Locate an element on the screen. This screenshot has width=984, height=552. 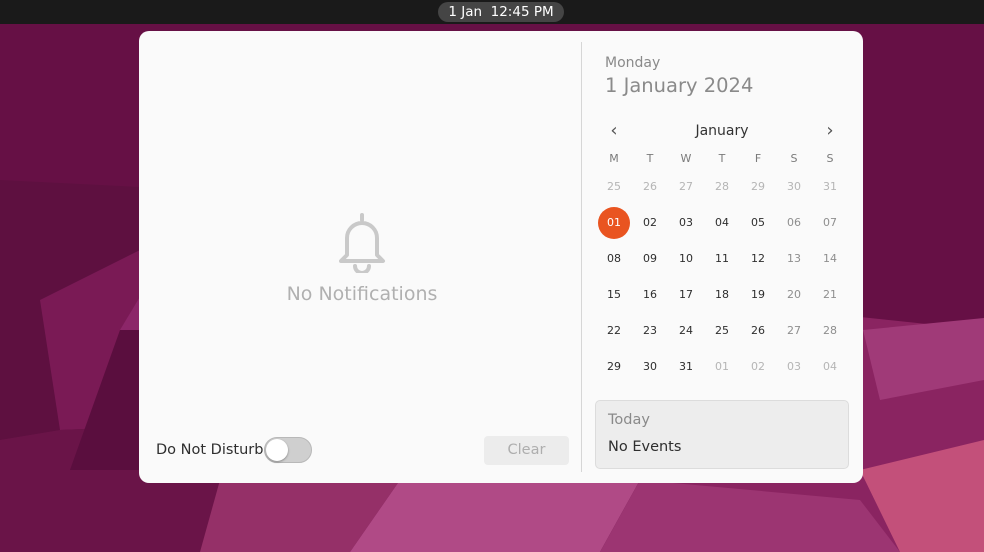
no-notifications-label: No Notifications is located at coordinates (362, 294).